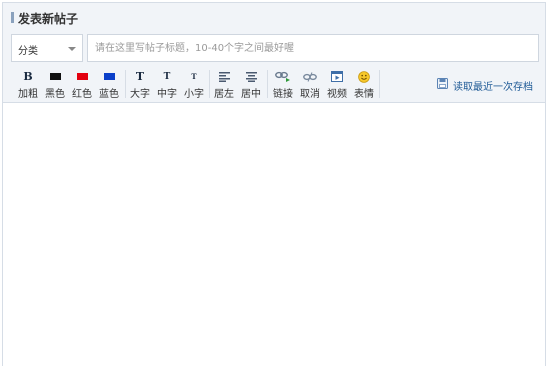  What do you see at coordinates (109, 83) in the screenshot?
I see `blue-color-button: 蓝色` at bounding box center [109, 83].